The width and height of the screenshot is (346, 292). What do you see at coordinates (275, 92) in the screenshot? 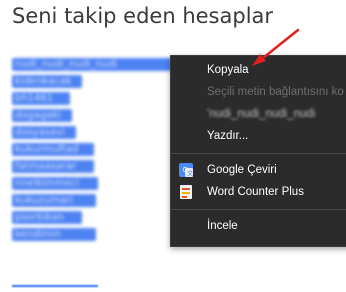
I see `menu-item-copy-link-label: Seçili metin bağlantısını ko` at bounding box center [275, 92].